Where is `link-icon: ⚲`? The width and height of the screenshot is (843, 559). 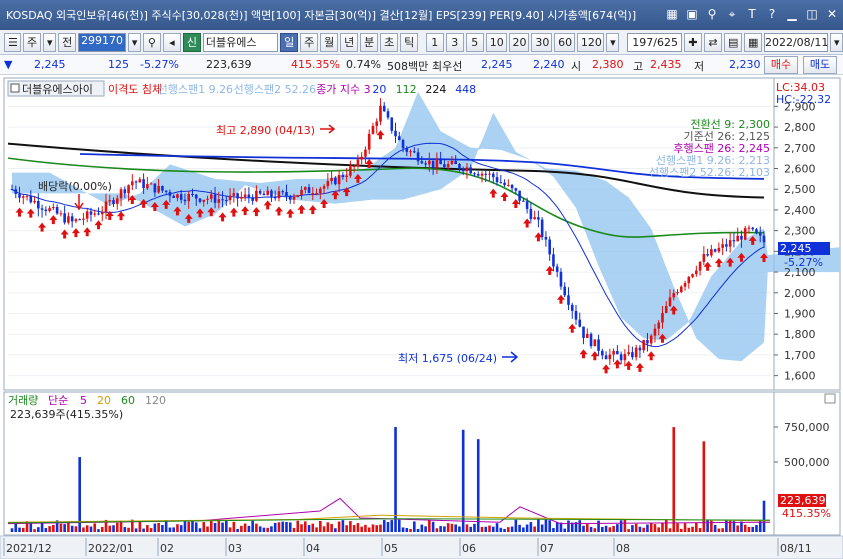
link-icon: ⚲ is located at coordinates (712, 14).